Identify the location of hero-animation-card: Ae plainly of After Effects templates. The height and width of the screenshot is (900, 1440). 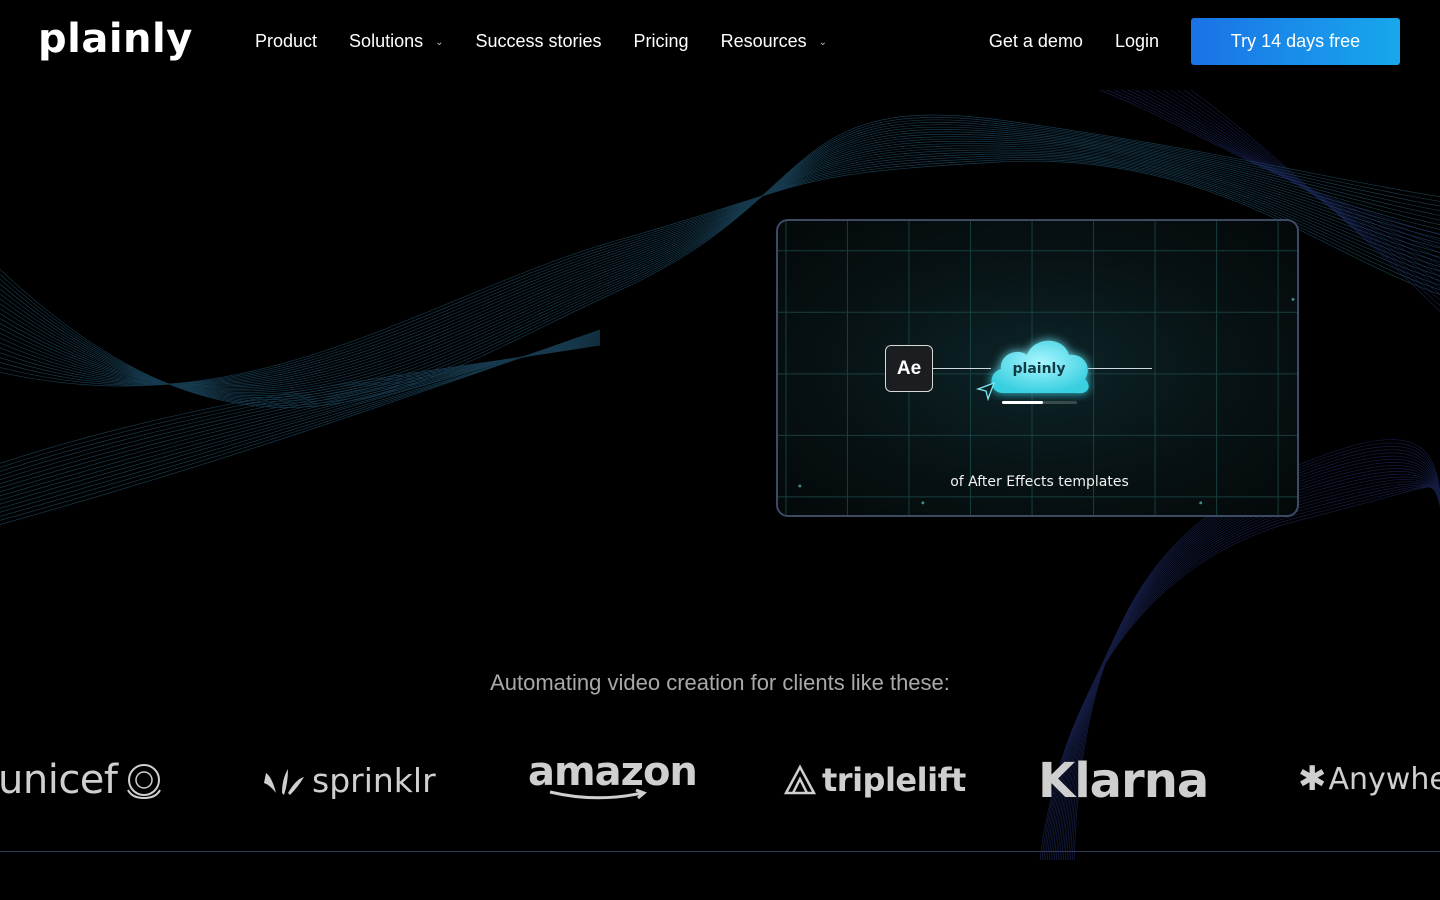
(1037, 368).